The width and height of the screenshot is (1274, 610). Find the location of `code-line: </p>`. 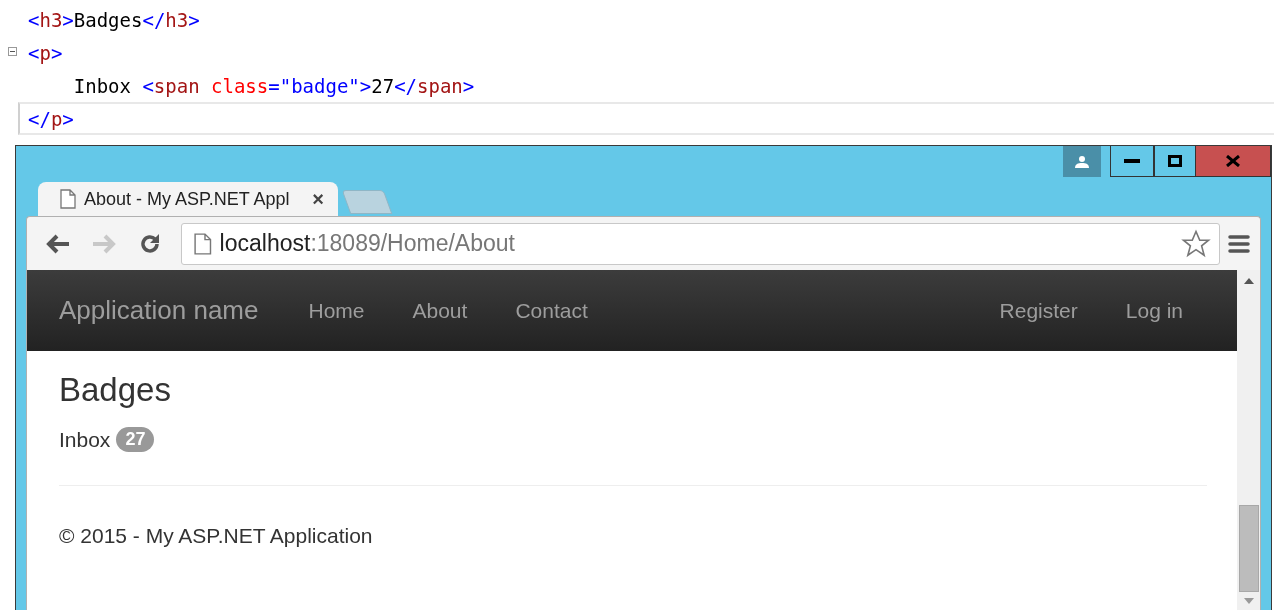

code-line: </p> is located at coordinates (51, 118).